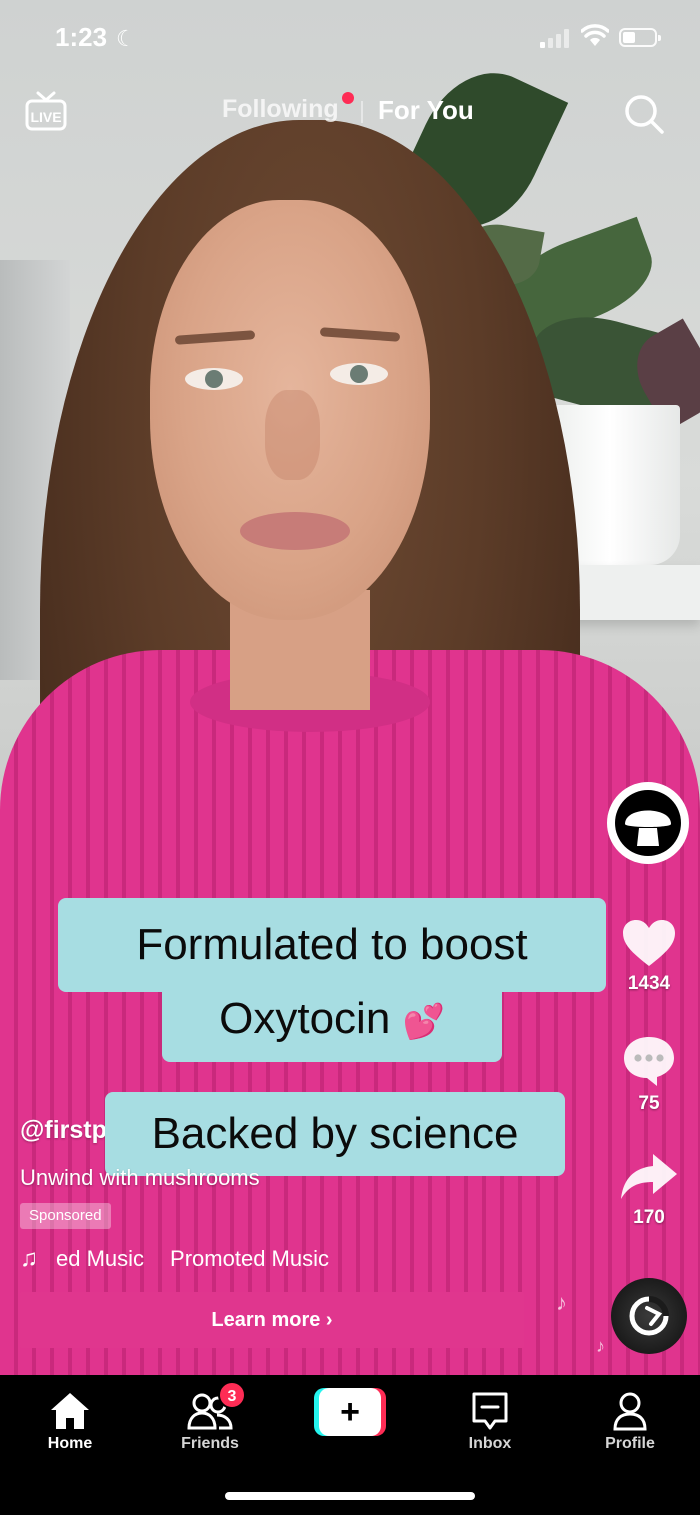 Image resolution: width=700 pixels, height=1515 pixels. What do you see at coordinates (350, 40) in the screenshot?
I see `status-bar: 1:23 ☾` at bounding box center [350, 40].